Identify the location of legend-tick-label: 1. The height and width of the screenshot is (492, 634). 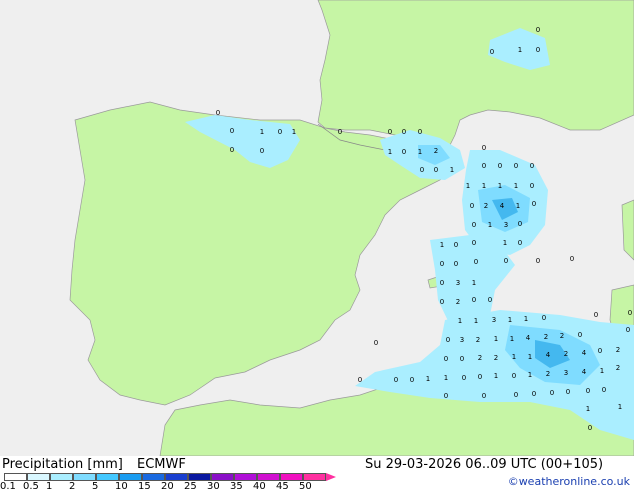
(49, 486).